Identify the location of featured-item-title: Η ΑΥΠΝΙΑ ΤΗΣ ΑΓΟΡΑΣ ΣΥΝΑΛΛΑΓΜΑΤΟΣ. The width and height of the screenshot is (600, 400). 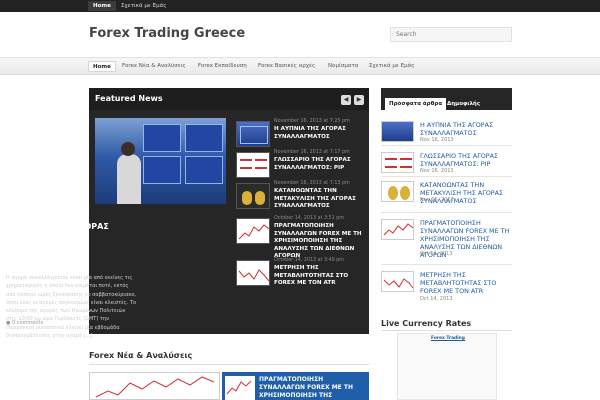
(322, 133).